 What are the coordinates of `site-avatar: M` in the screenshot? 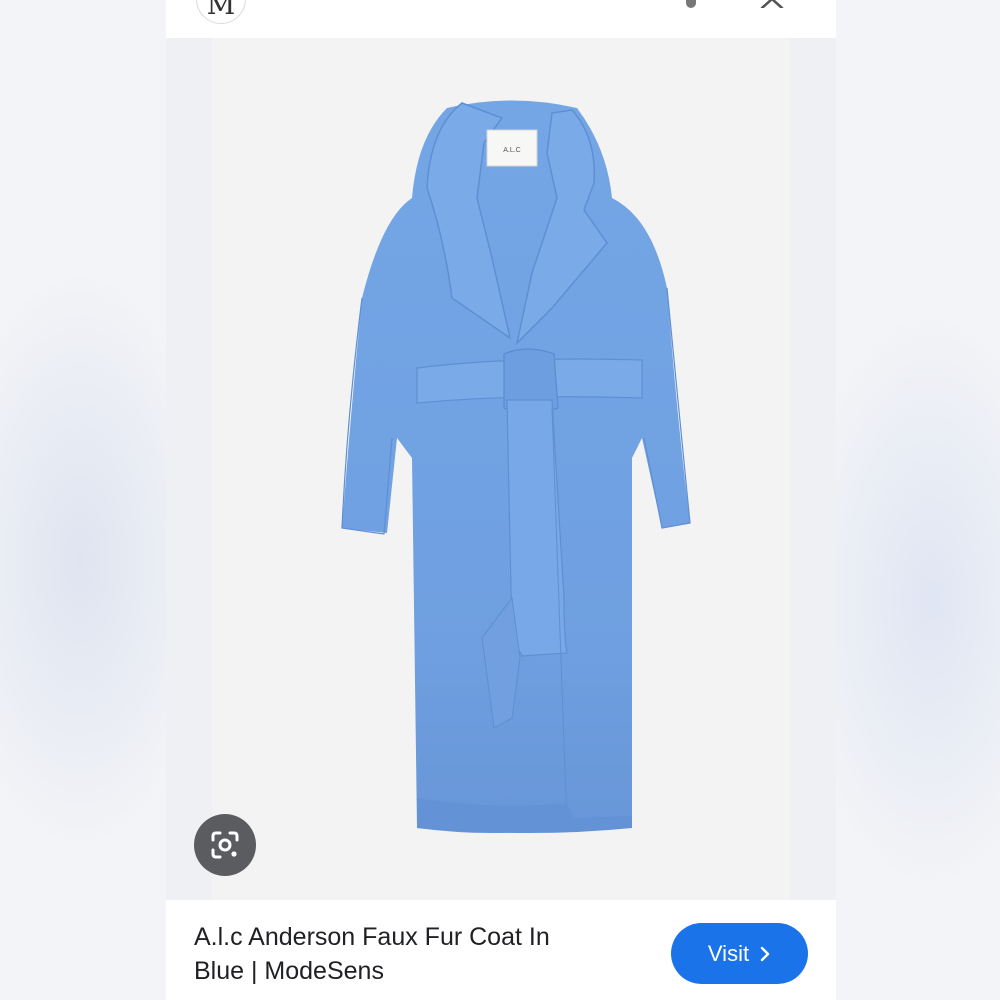 It's located at (221, 12).